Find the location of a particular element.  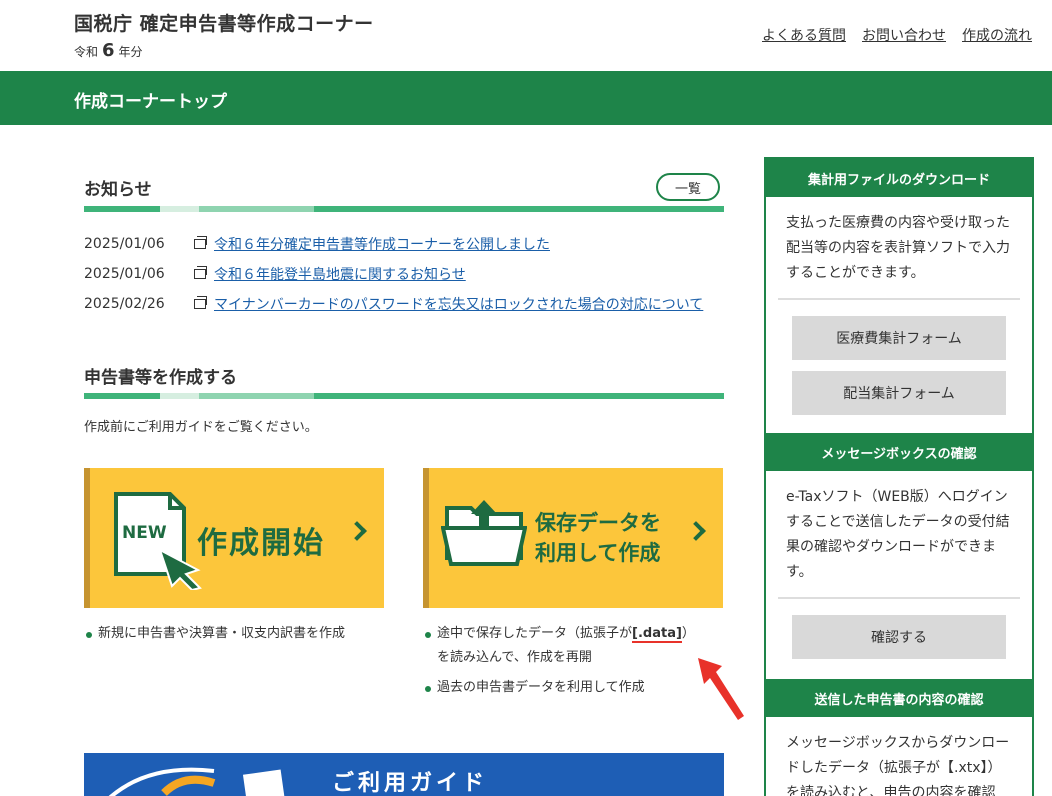

note-text: 途中で保存したデータ（拡張子が is located at coordinates (535, 633).